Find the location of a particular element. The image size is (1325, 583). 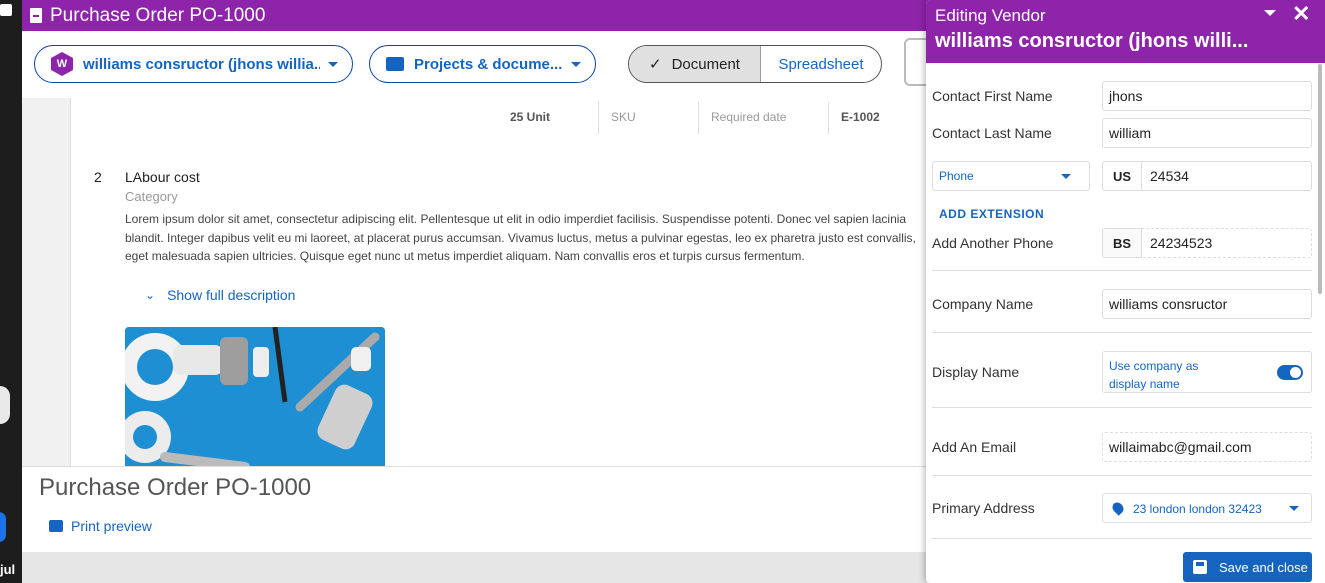

document-view-label: Document is located at coordinates (705, 64).